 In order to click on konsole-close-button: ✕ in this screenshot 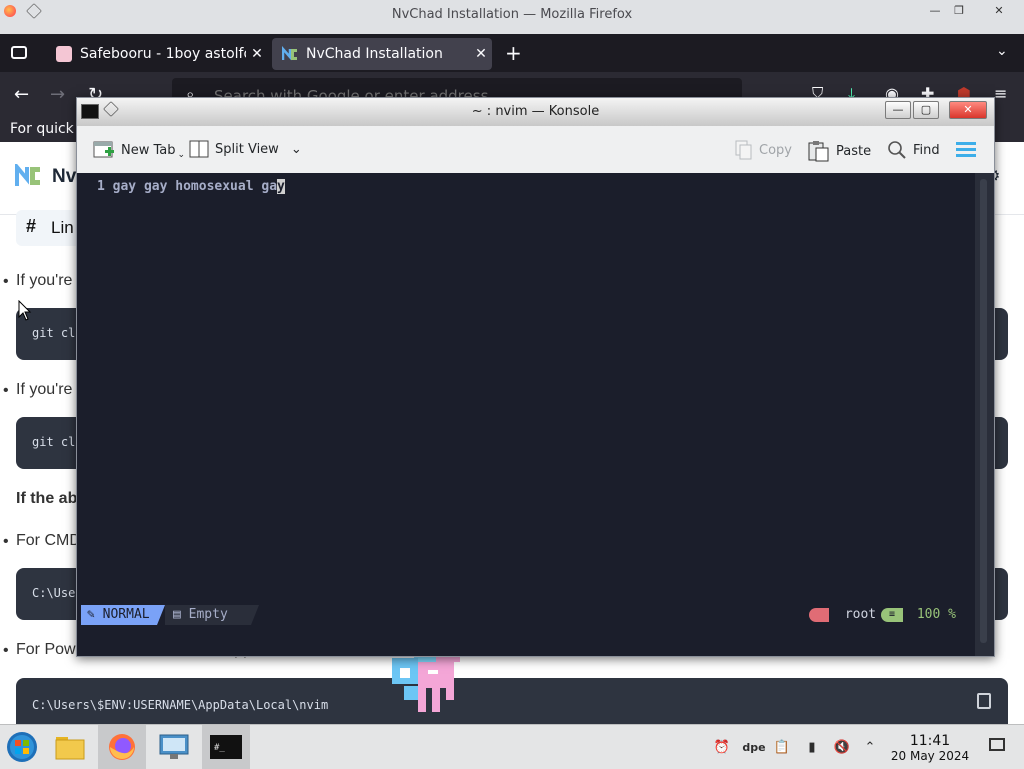, I will do `click(968, 110)`.